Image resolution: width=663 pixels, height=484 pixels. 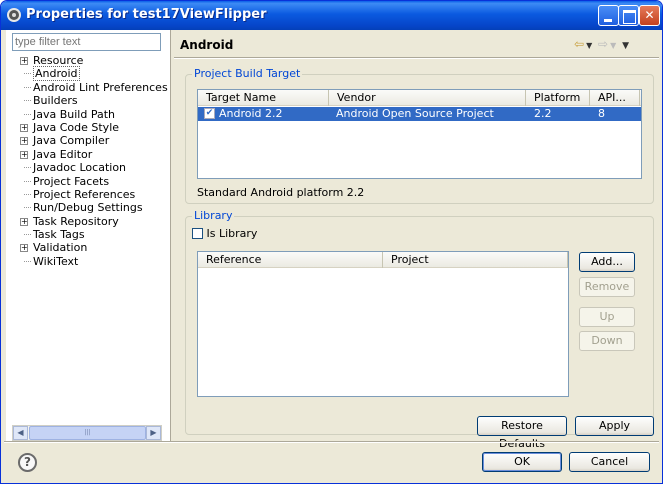 I want to click on close-button: ✕, so click(x=649, y=15).